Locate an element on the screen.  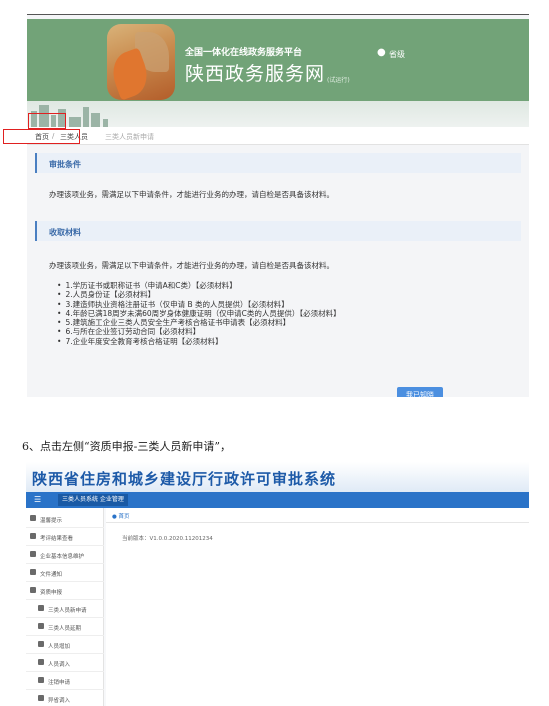
sidebar-item: 考评结果查看 is located at coordinates (65, 537).